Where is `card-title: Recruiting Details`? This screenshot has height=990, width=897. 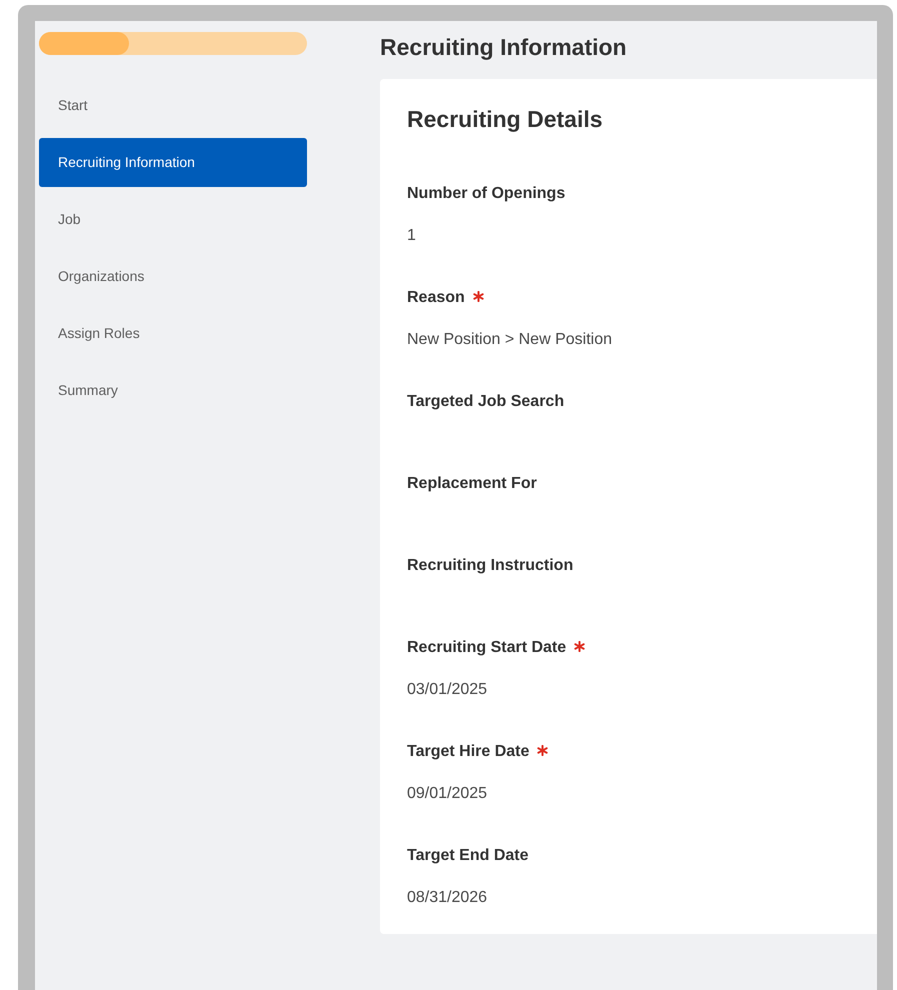
card-title: Recruiting Details is located at coordinates (505, 119).